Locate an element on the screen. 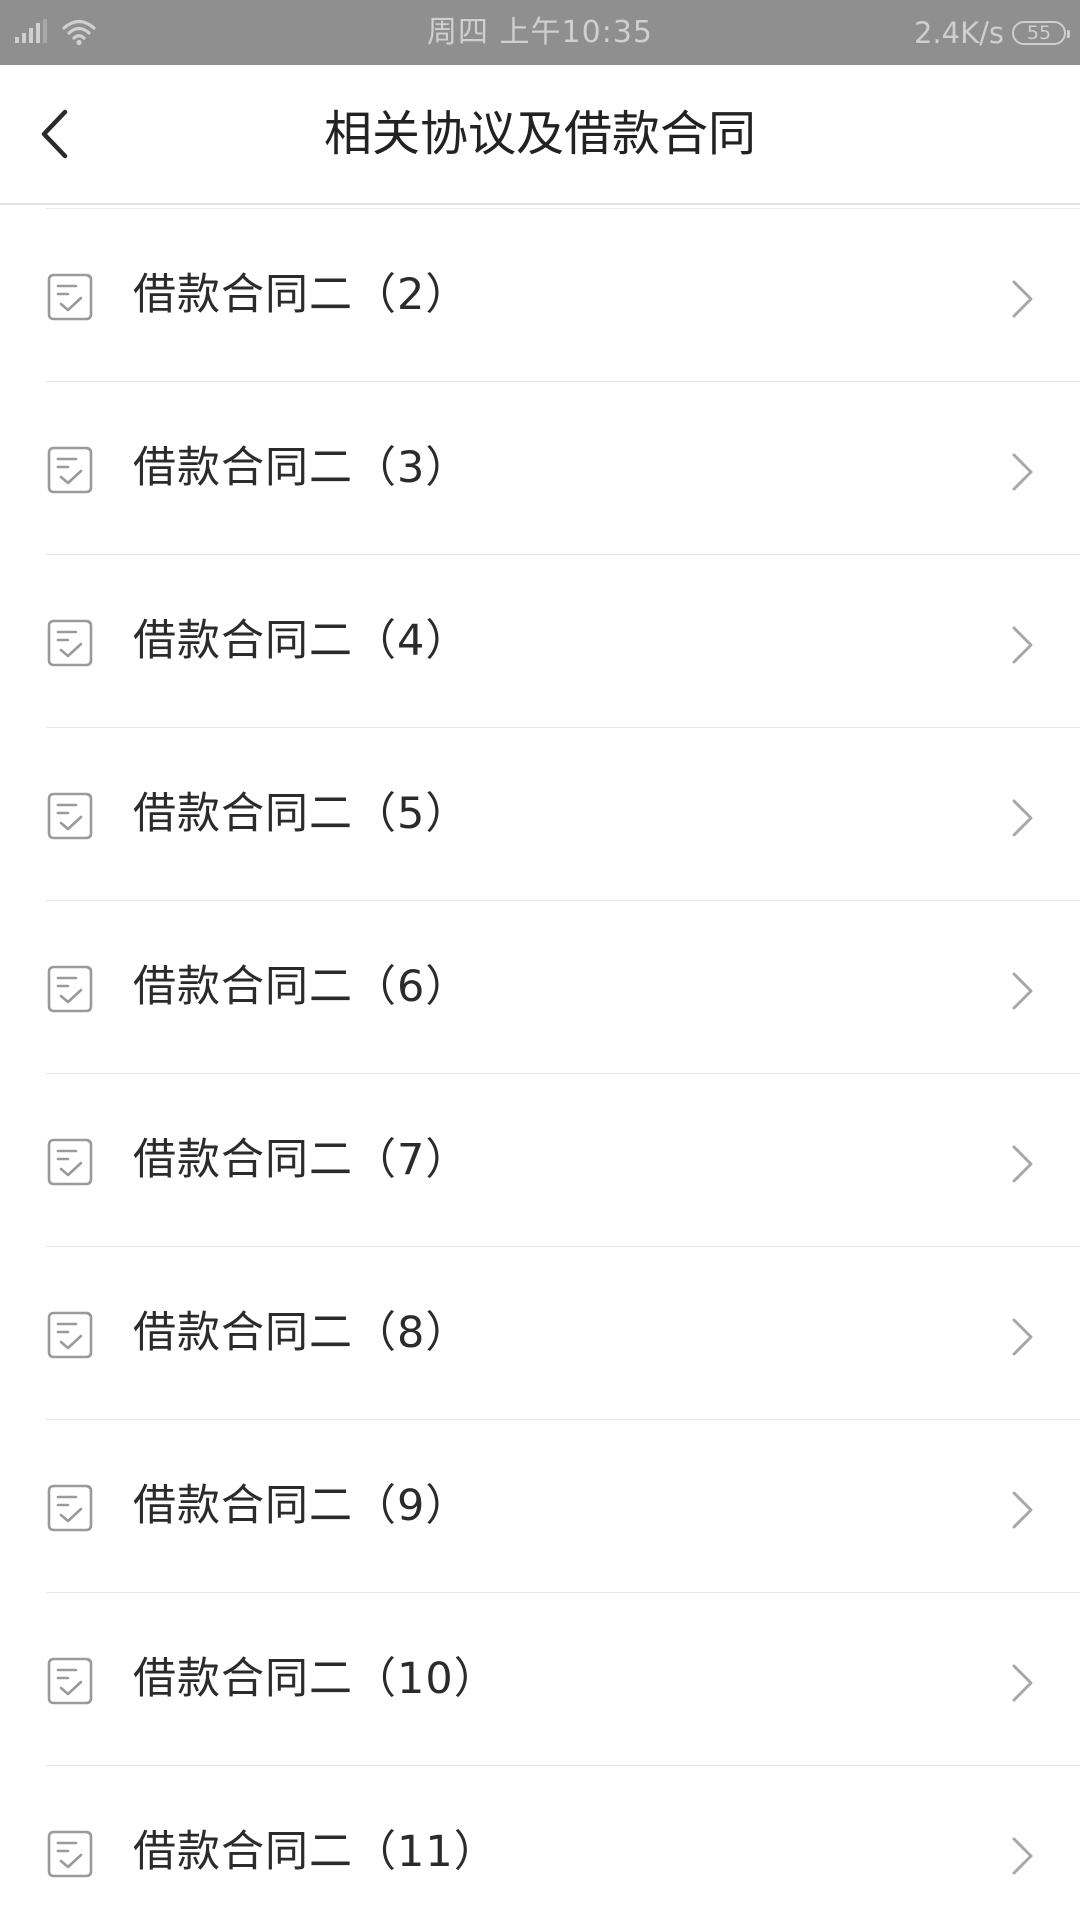 The height and width of the screenshot is (1920, 1080). list-item-label: 借款合同二（11） is located at coordinates (315, 1852).